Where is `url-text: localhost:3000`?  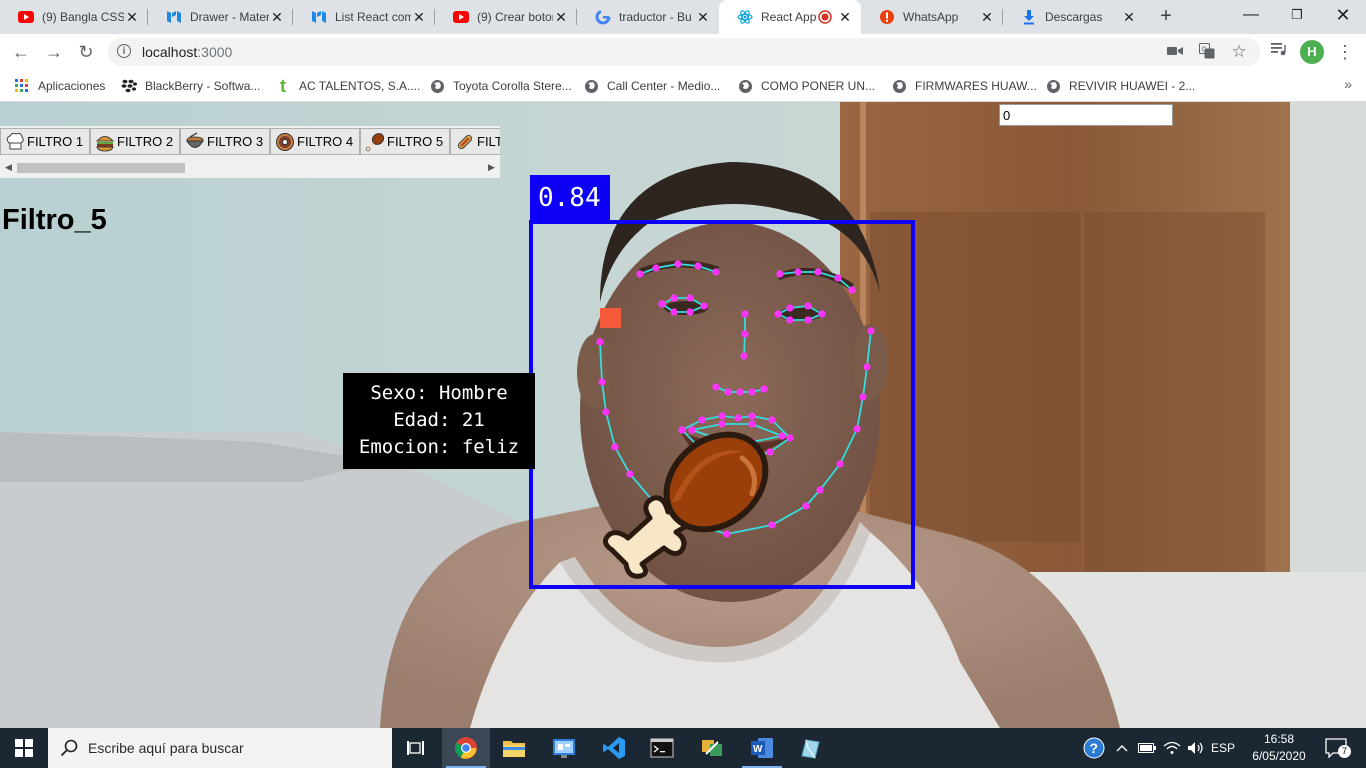 url-text: localhost:3000 is located at coordinates (187, 52).